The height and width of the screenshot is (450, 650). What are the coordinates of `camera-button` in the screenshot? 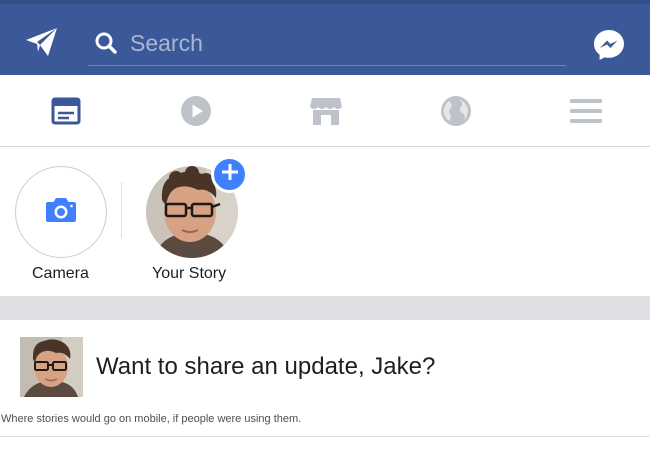 It's located at (61, 212).